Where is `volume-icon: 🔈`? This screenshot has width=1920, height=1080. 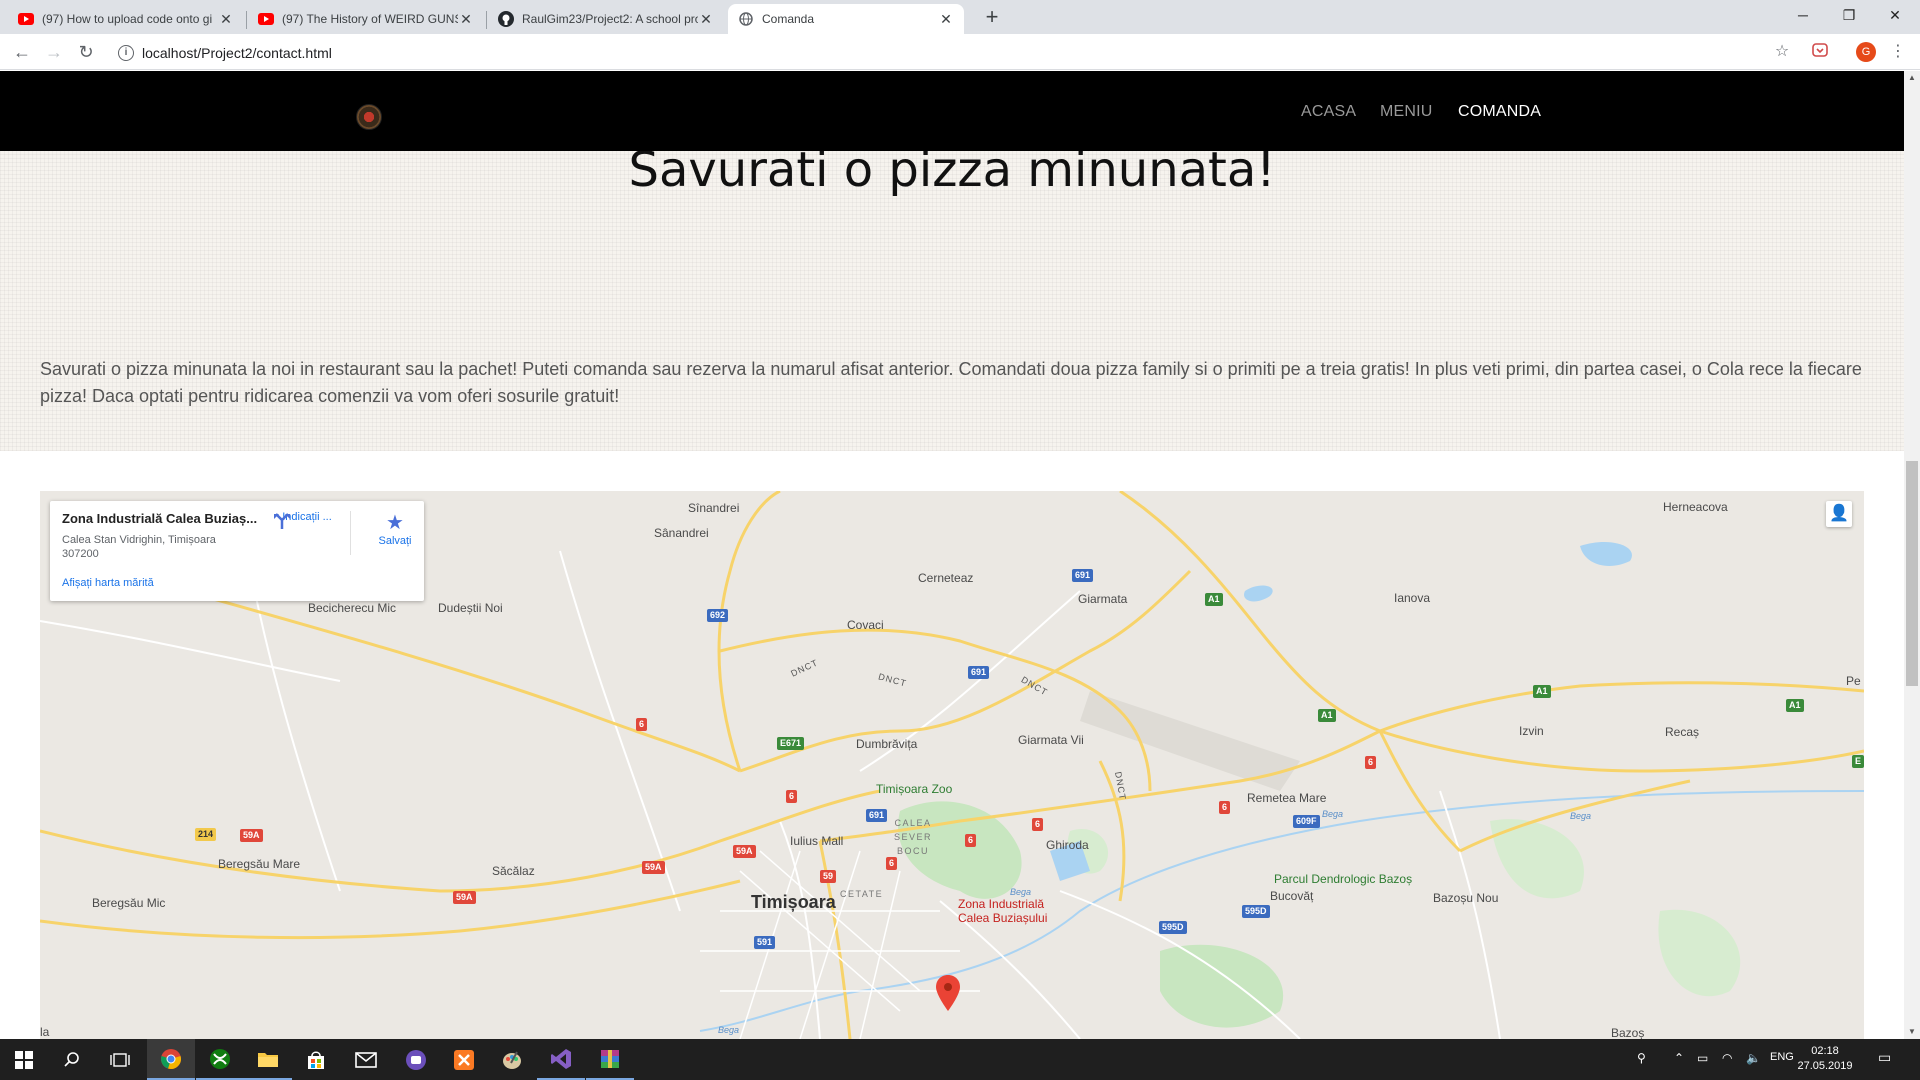 volume-icon: 🔈 is located at coordinates (1753, 1058).